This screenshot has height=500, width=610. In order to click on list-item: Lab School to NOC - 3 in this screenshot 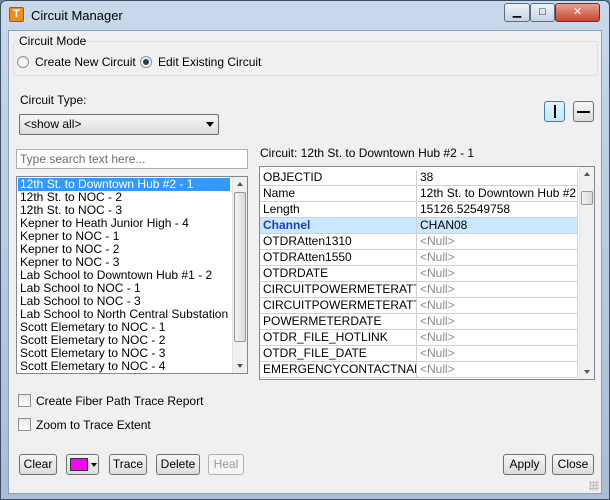, I will do `click(124, 301)`.